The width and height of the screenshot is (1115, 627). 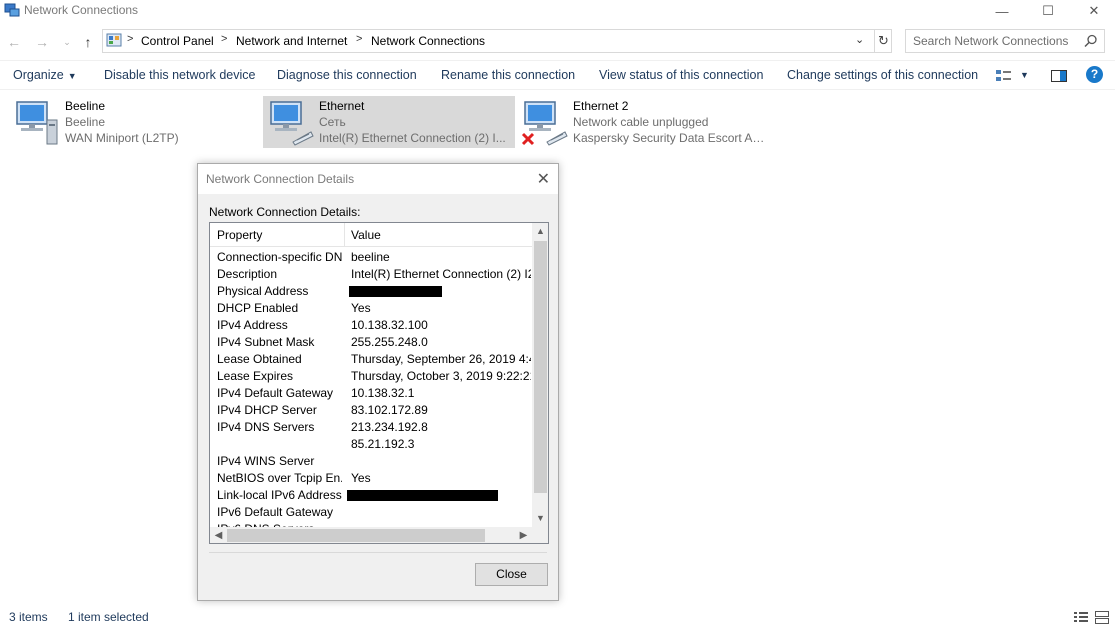 I want to click on table-row: DHCP Enabled Yes, so click(x=371, y=308).